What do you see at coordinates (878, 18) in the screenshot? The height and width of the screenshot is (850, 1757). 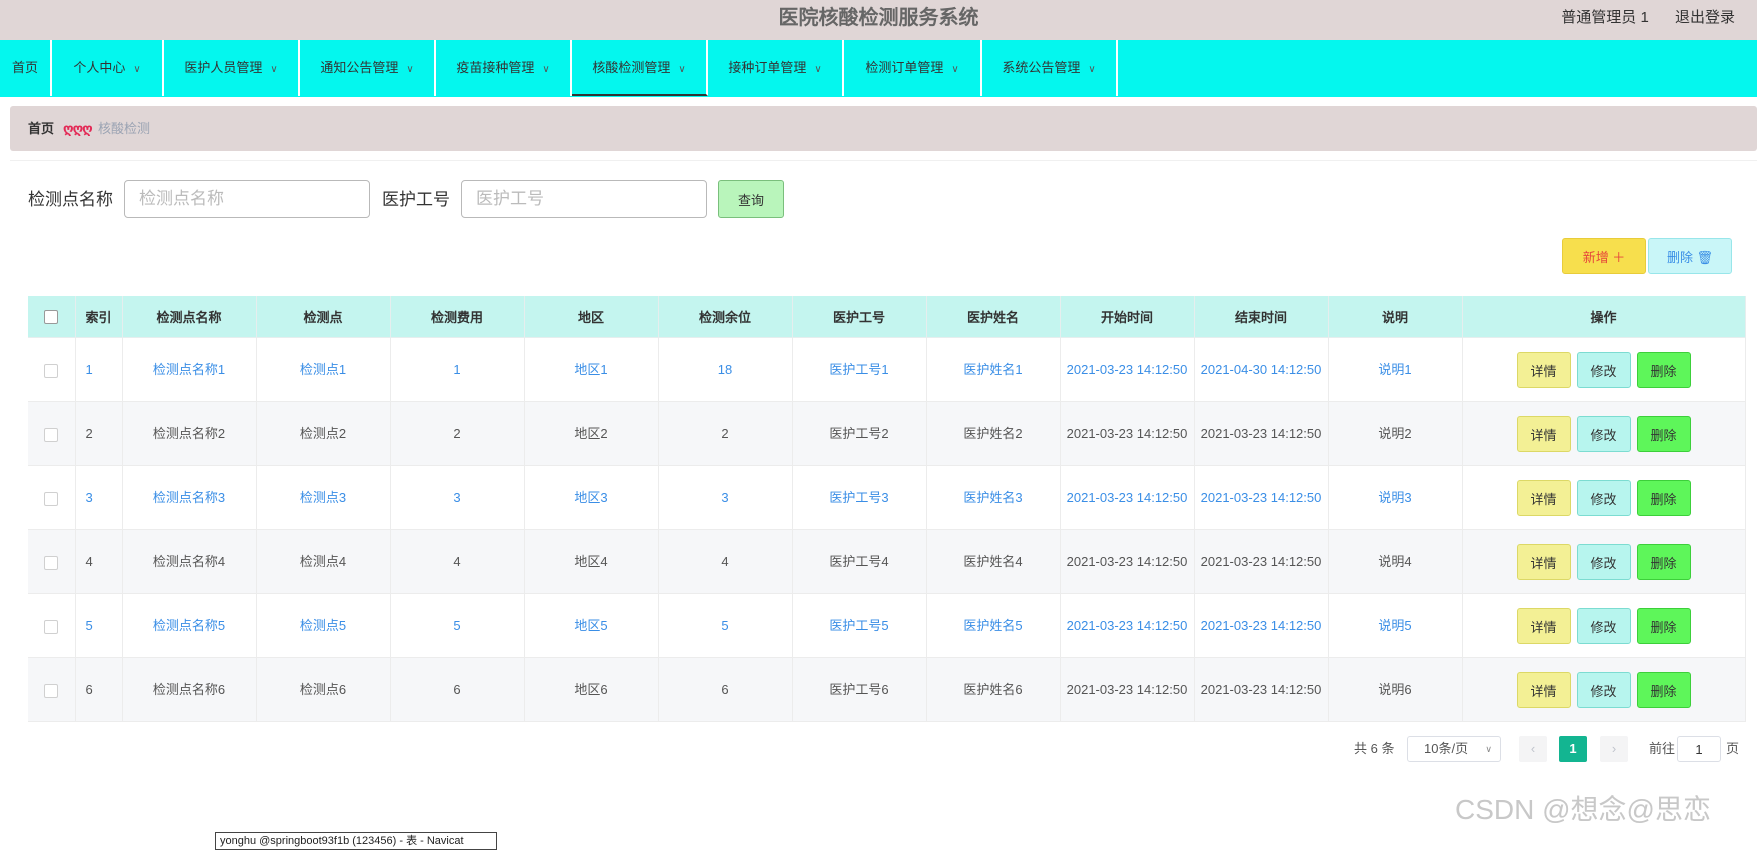 I see `app-title: 医院核酸检测服务系统` at bounding box center [878, 18].